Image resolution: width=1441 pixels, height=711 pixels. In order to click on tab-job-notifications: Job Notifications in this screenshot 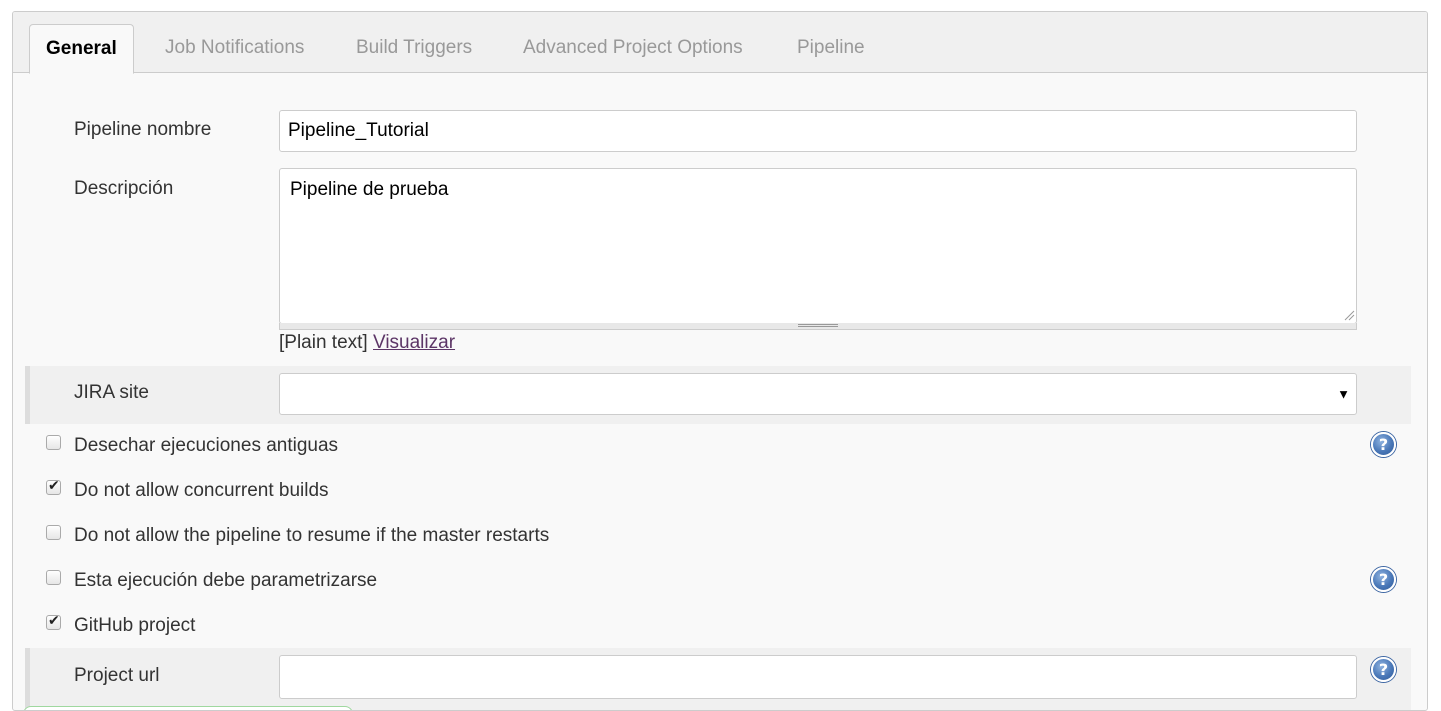, I will do `click(234, 49)`.